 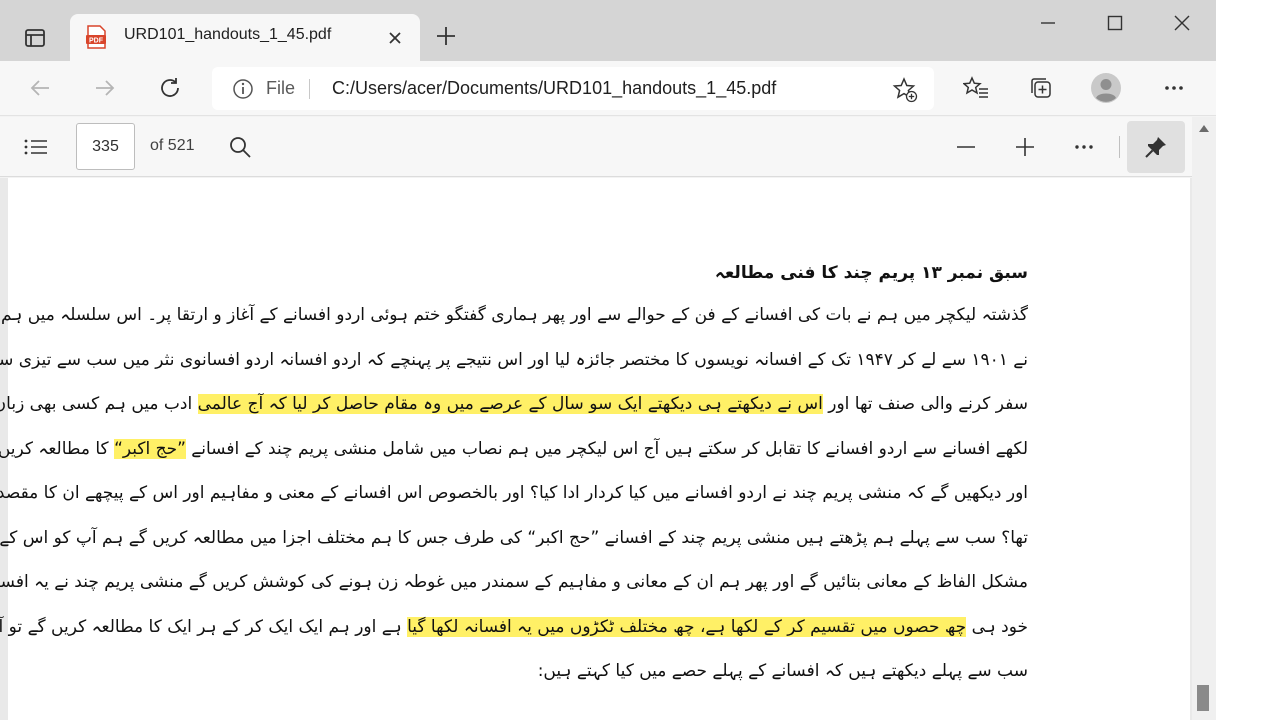 I want to click on new-tab-button, so click(x=446, y=36).